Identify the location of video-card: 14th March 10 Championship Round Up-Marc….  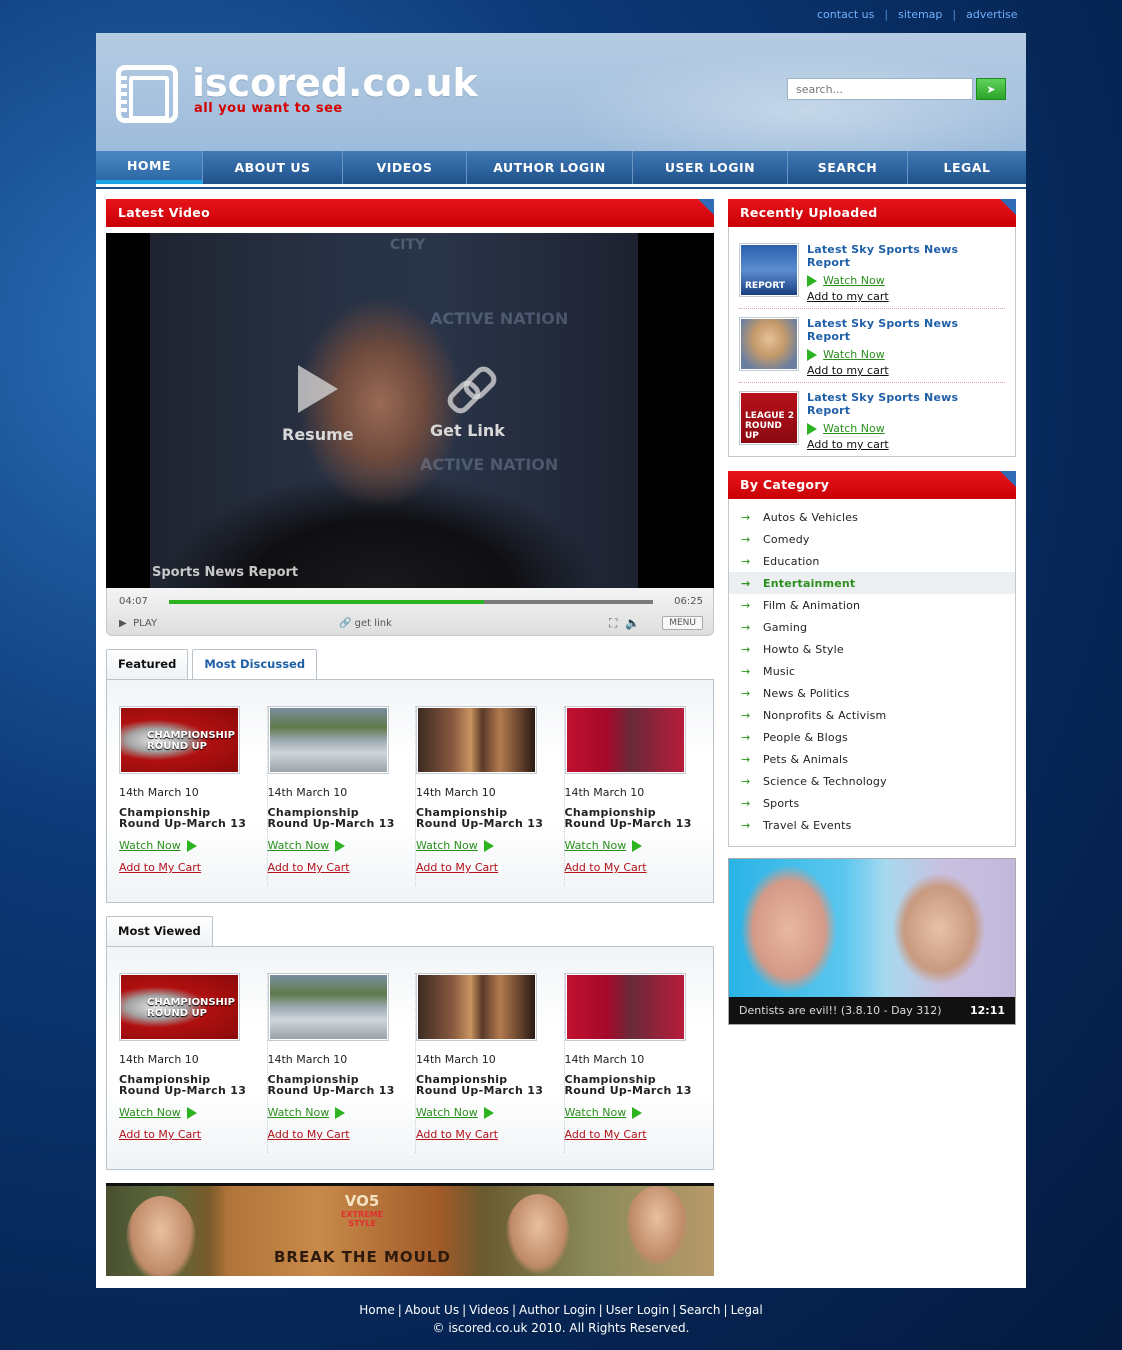
(490, 1063).